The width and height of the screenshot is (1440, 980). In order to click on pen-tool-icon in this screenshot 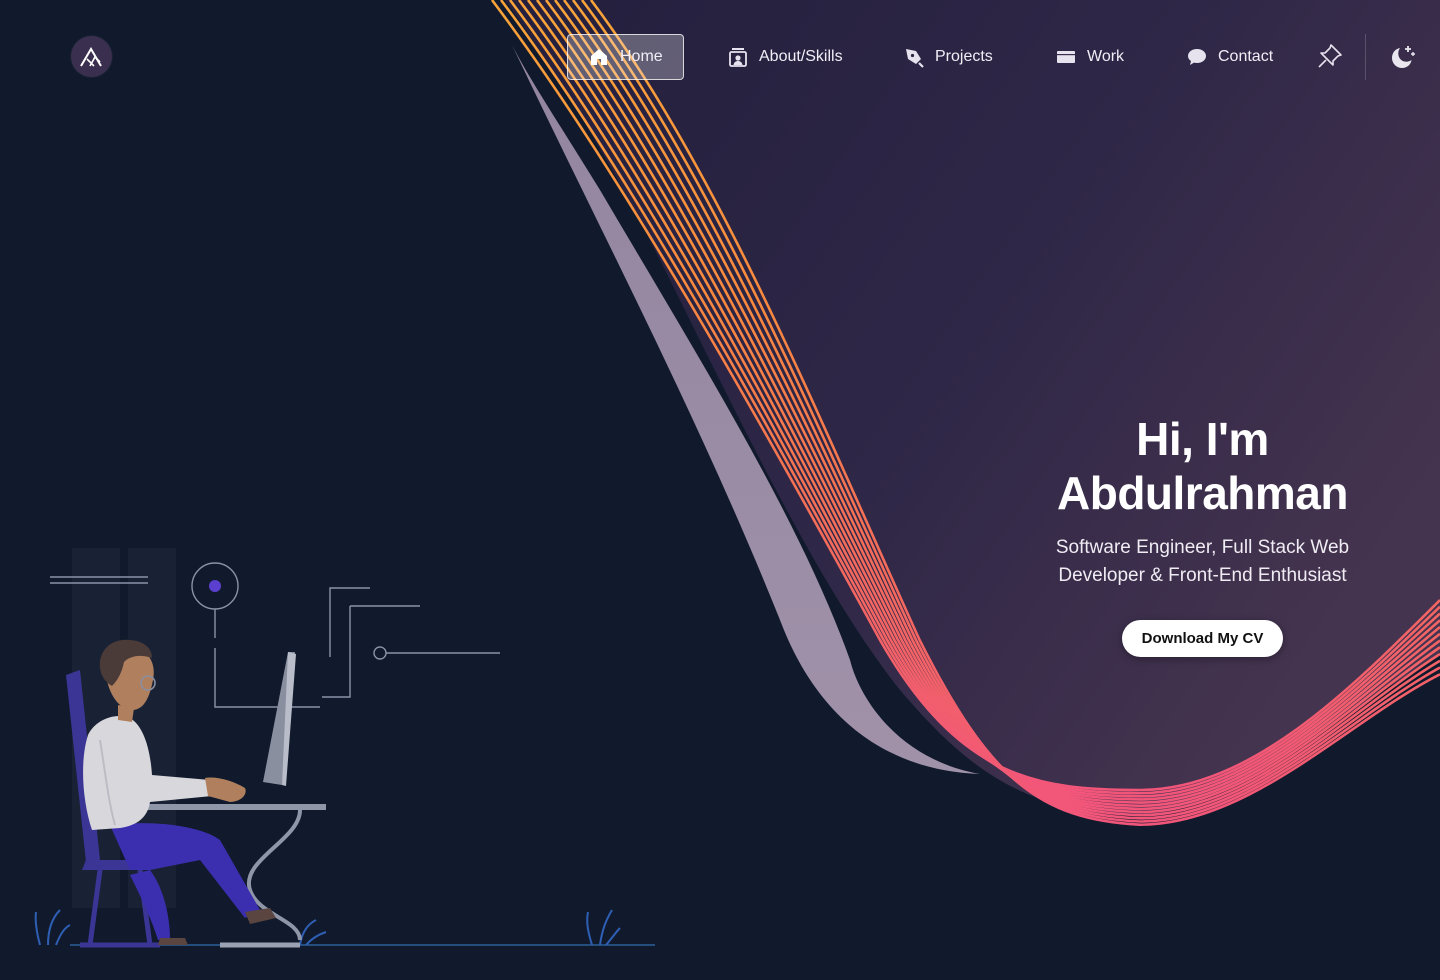, I will do `click(915, 58)`.